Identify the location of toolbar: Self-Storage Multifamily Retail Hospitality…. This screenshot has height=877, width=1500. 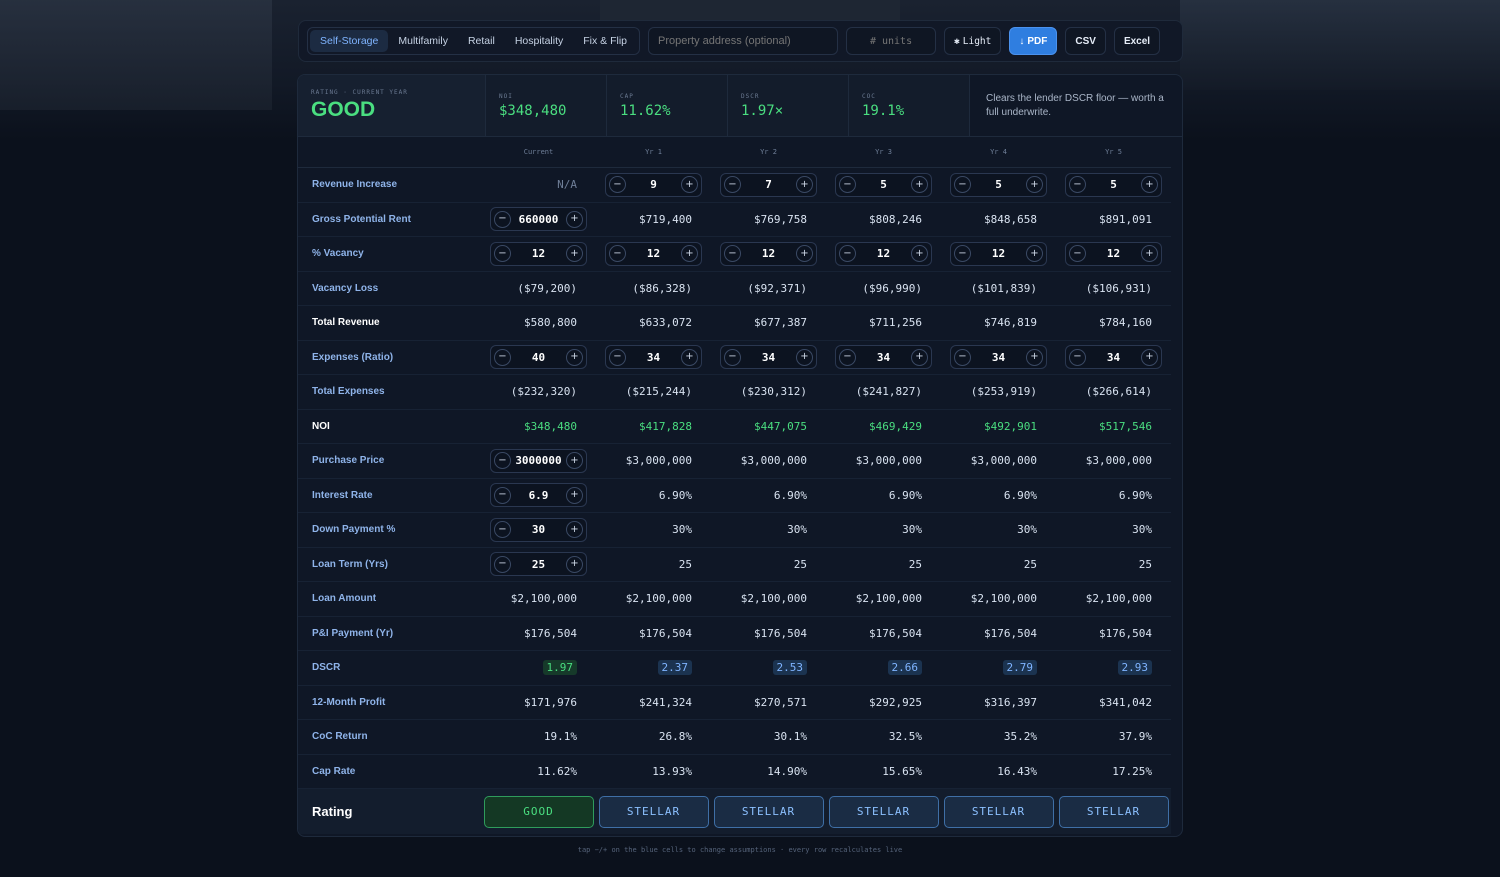
(740, 41).